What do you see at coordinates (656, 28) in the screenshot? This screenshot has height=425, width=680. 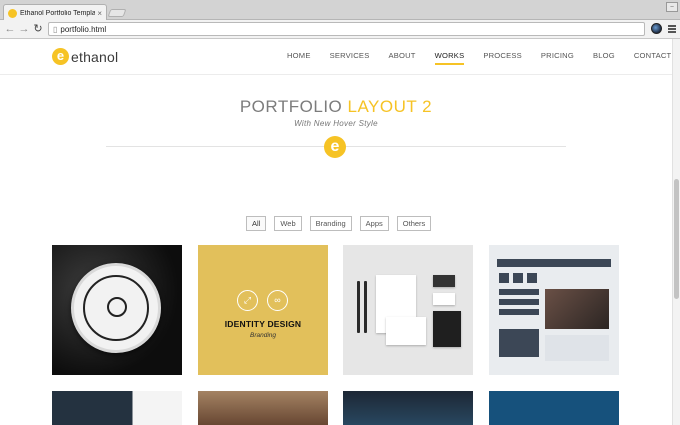 I see `globe-extension-icon` at bounding box center [656, 28].